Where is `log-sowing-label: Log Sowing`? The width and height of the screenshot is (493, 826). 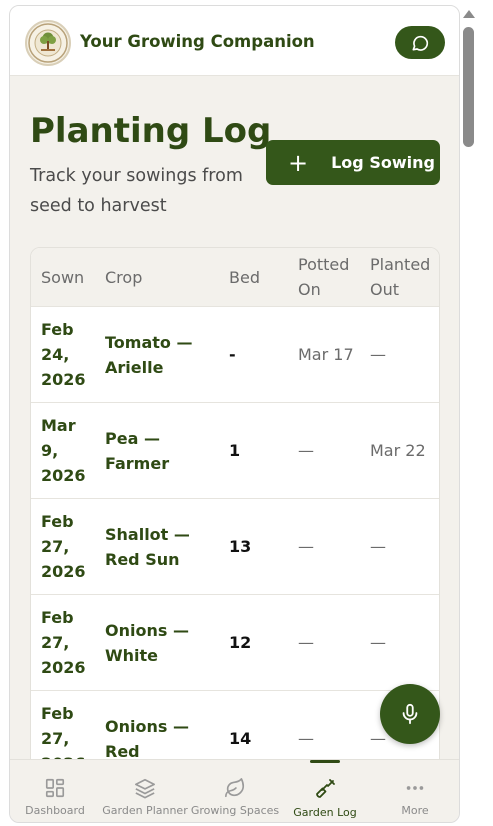
log-sowing-label: Log Sowing is located at coordinates (383, 162).